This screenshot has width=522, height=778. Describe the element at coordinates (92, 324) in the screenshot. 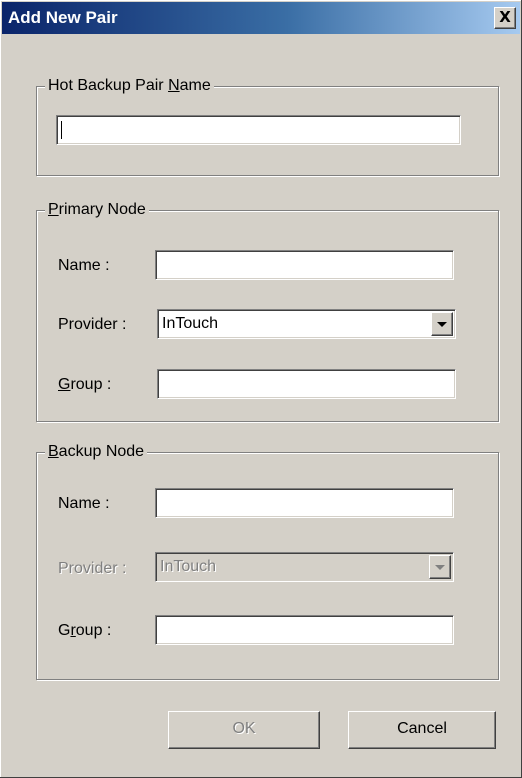

I see `primary-provider-label: Provider :` at that location.